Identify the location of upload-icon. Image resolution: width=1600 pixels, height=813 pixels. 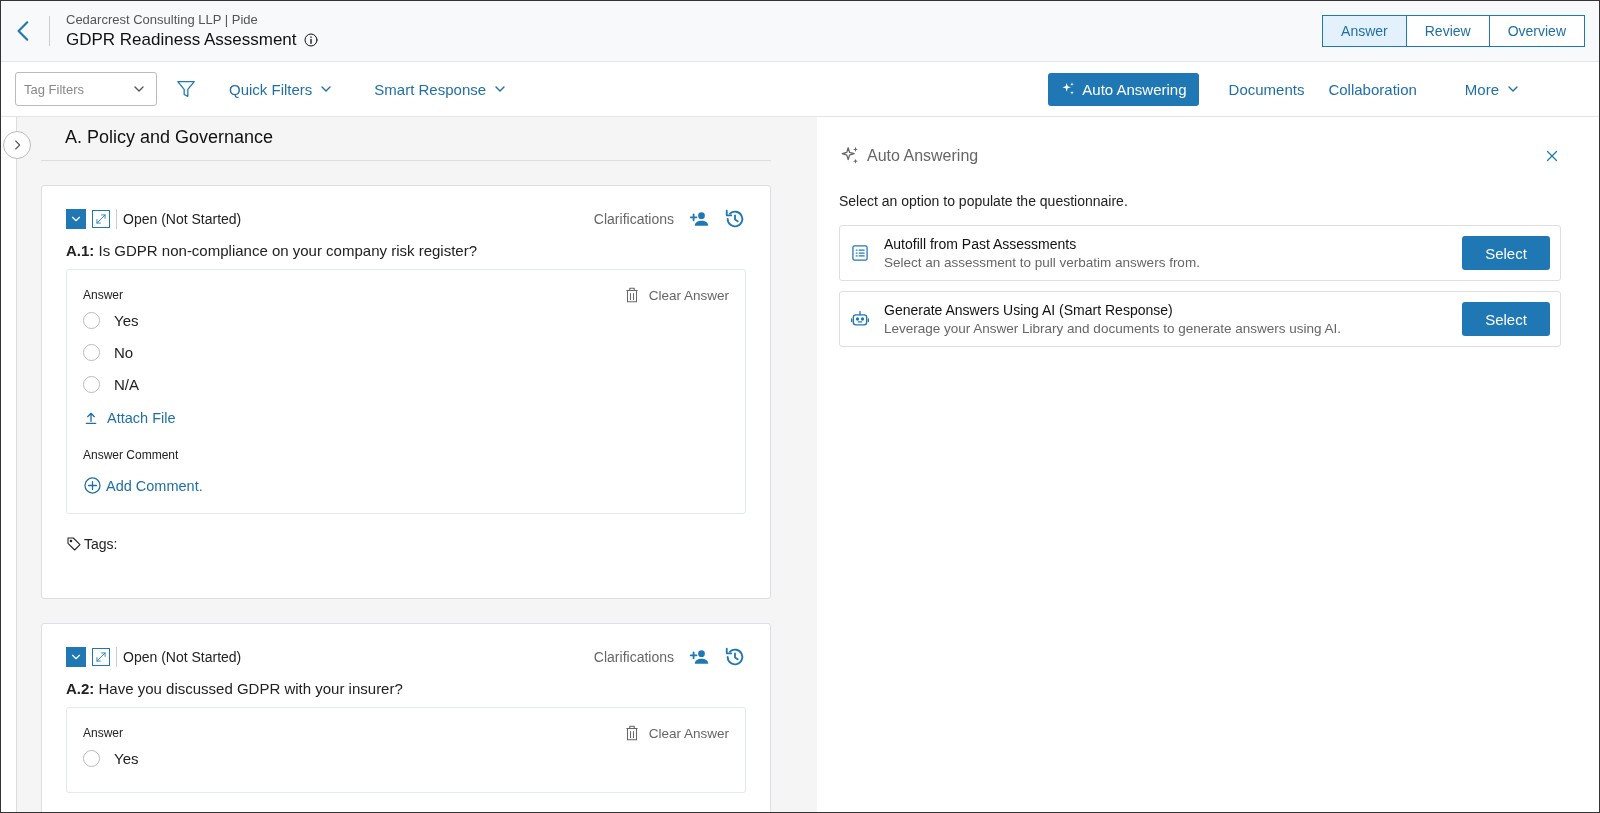
(91, 418).